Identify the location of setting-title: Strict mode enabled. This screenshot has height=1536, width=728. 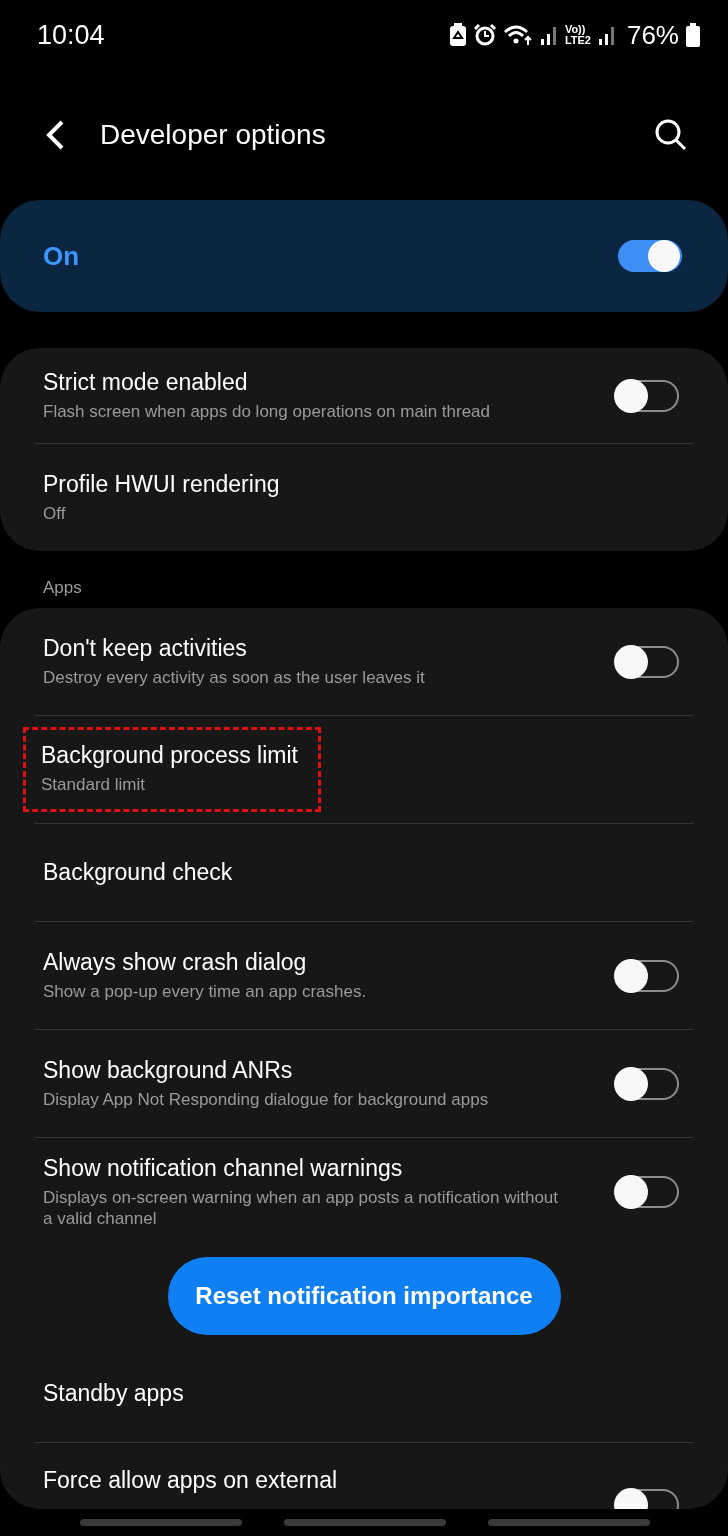
(146, 382).